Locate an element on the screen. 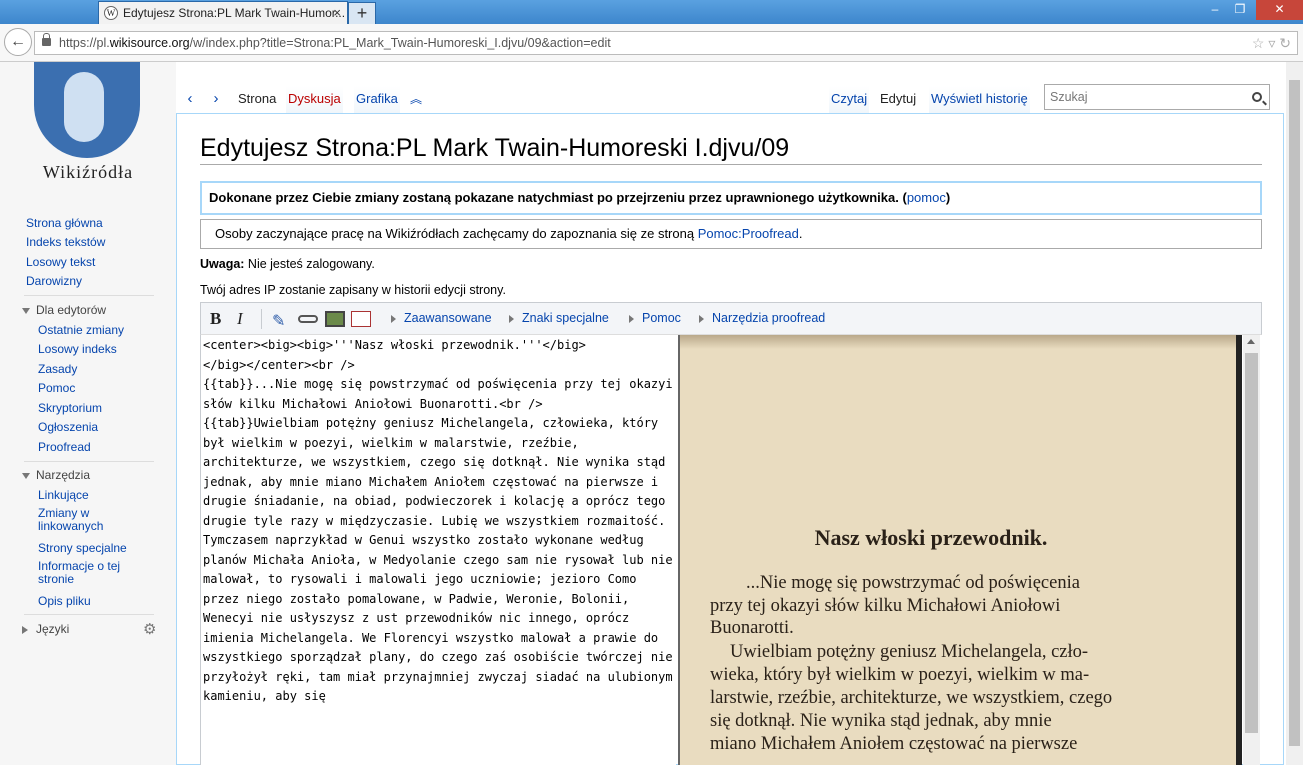  sidebar-item-announcements: Ogłoszenia is located at coordinates (68, 428).